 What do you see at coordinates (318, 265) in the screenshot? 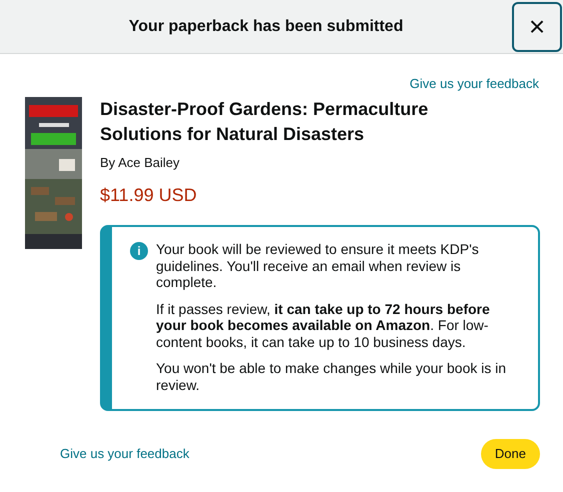
I see `notice-text: Your book will be reviewed to ensure it meets KDP's guidelines. You'll receive an email when review is complete.` at bounding box center [318, 265].